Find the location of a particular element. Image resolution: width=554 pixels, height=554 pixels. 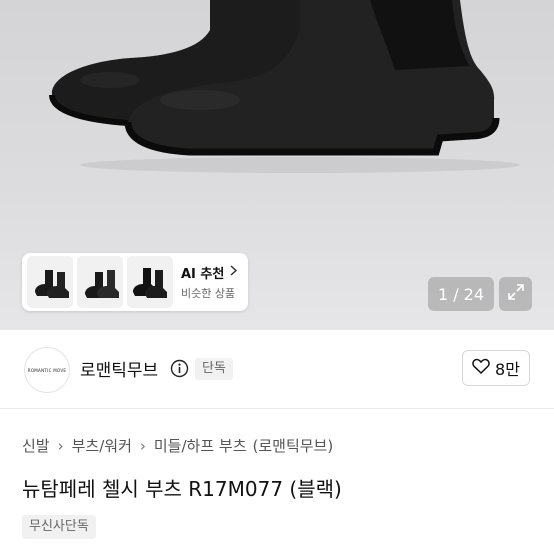

breadcrumb-item-middle-boots: 미들/하프 부츠 is located at coordinates (200, 445).